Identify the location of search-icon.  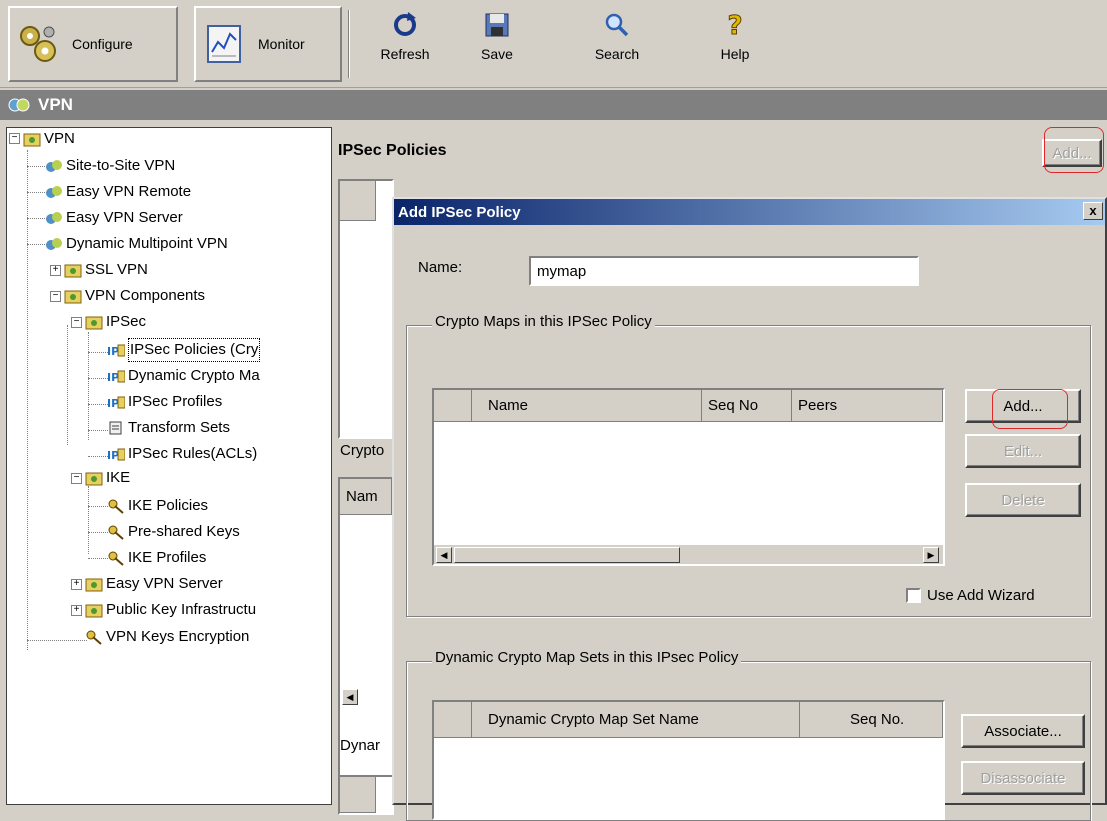
(617, 25).